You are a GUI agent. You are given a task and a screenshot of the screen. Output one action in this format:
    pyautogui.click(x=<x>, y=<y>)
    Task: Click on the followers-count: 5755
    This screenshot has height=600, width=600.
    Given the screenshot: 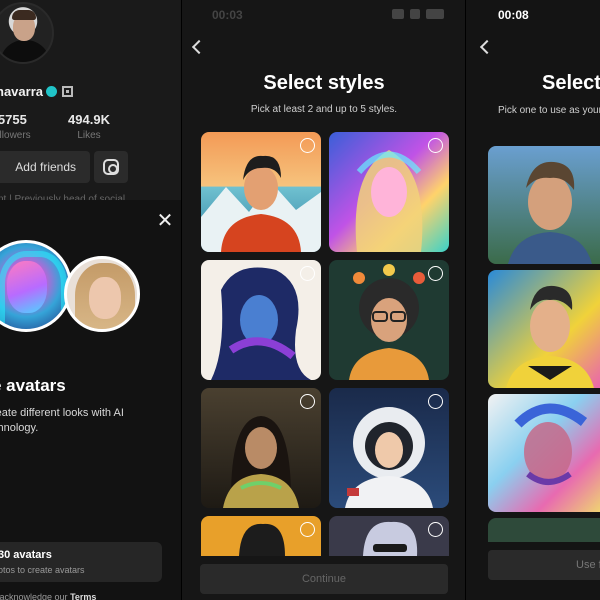 What is the action you would take?
    pyautogui.click(x=13, y=119)
    